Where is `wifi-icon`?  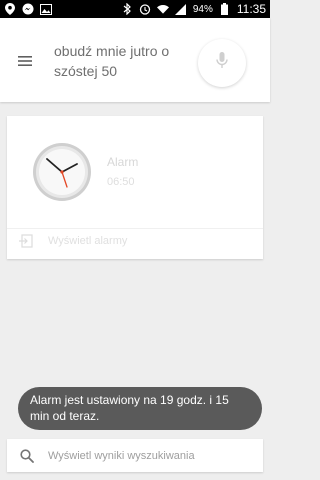 wifi-icon is located at coordinates (162, 9).